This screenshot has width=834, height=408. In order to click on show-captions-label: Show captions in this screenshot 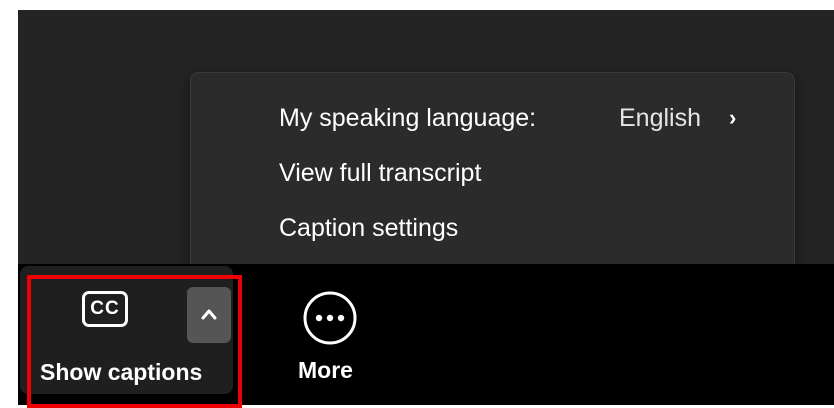, I will do `click(121, 372)`.